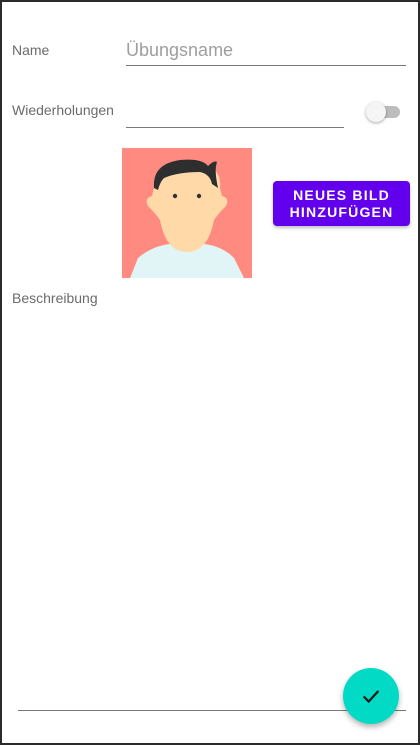 This screenshot has width=420, height=745. What do you see at coordinates (31, 50) in the screenshot?
I see `name-label: Name` at bounding box center [31, 50].